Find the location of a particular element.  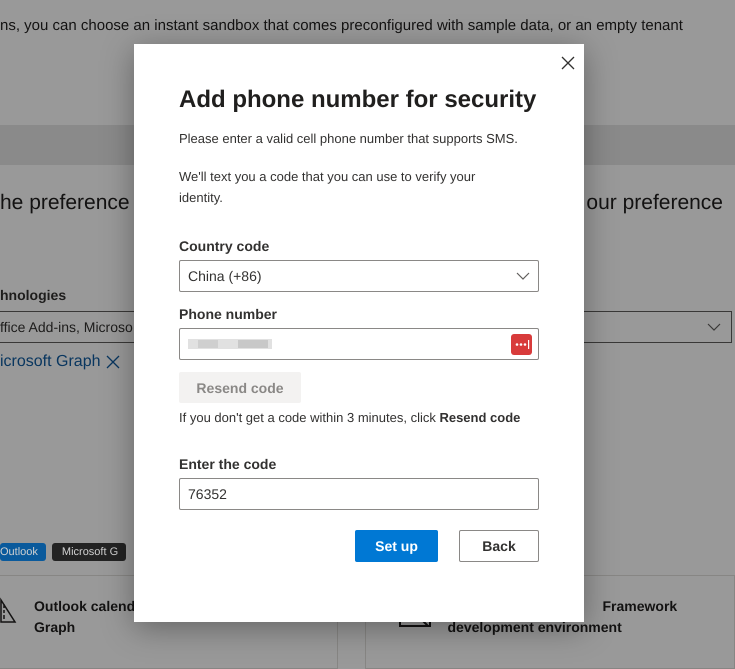

field-label: Enter the code is located at coordinates (228, 464).